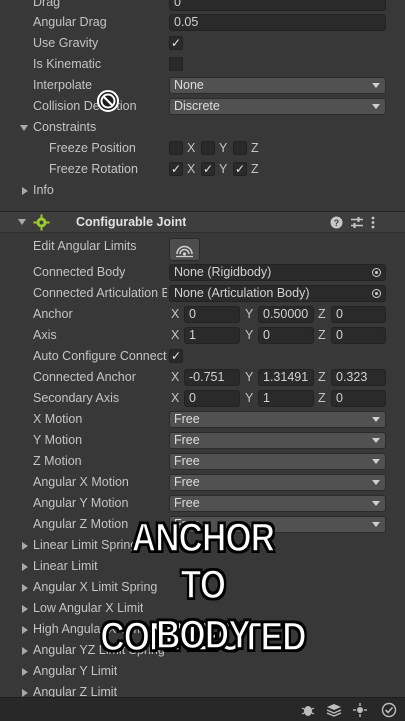 This screenshot has width=405, height=721. Describe the element at coordinates (176, 356) in the screenshot. I see `auto-configure-checkbox: ✓` at that location.